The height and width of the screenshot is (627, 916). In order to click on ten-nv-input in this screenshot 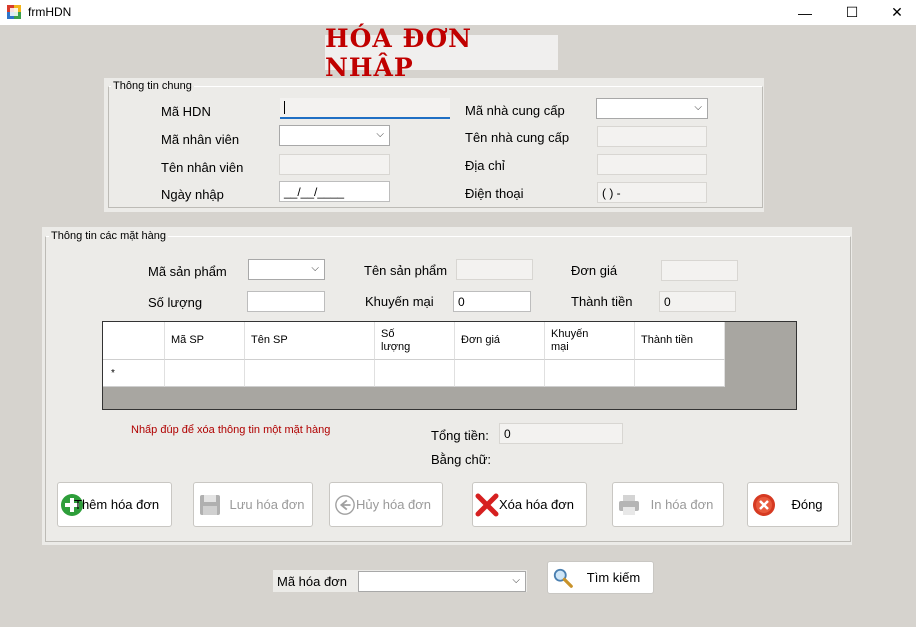, I will do `click(334, 164)`.